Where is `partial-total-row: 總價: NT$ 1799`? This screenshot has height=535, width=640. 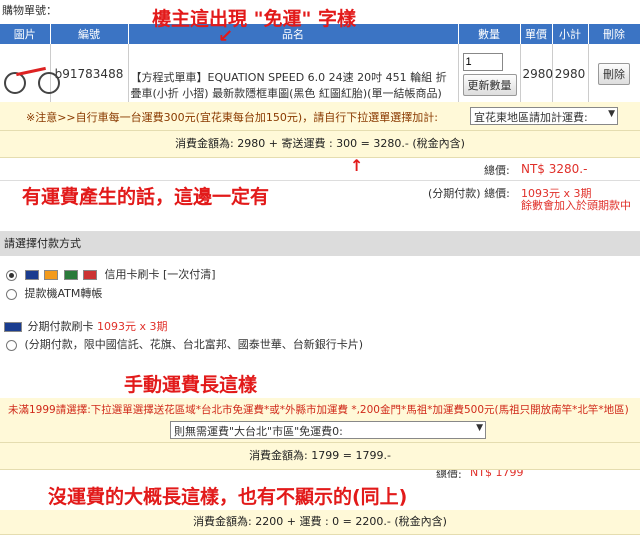
partial-total-row: 總價: NT$ 1799 is located at coordinates (320, 474).